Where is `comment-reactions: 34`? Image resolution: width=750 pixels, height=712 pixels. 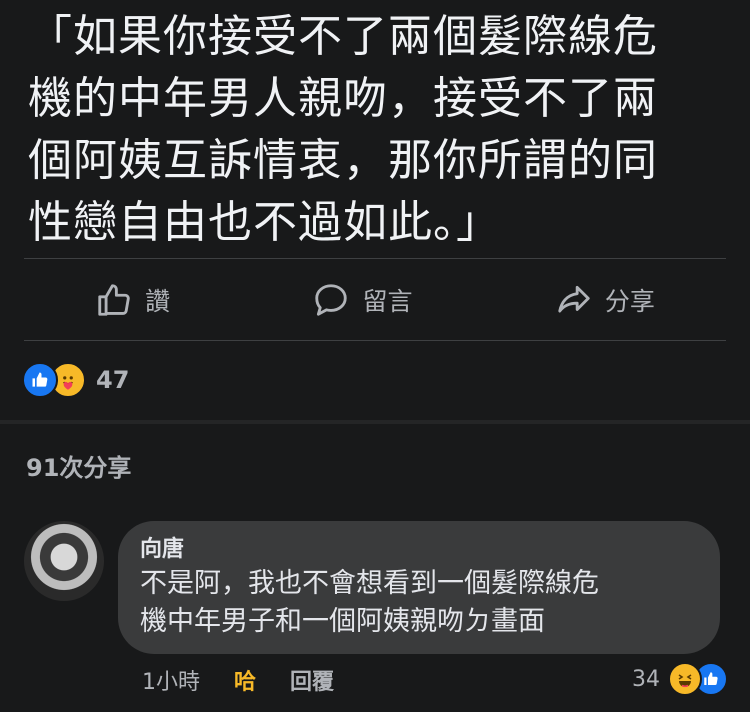
comment-reactions: 34 is located at coordinates (680, 679).